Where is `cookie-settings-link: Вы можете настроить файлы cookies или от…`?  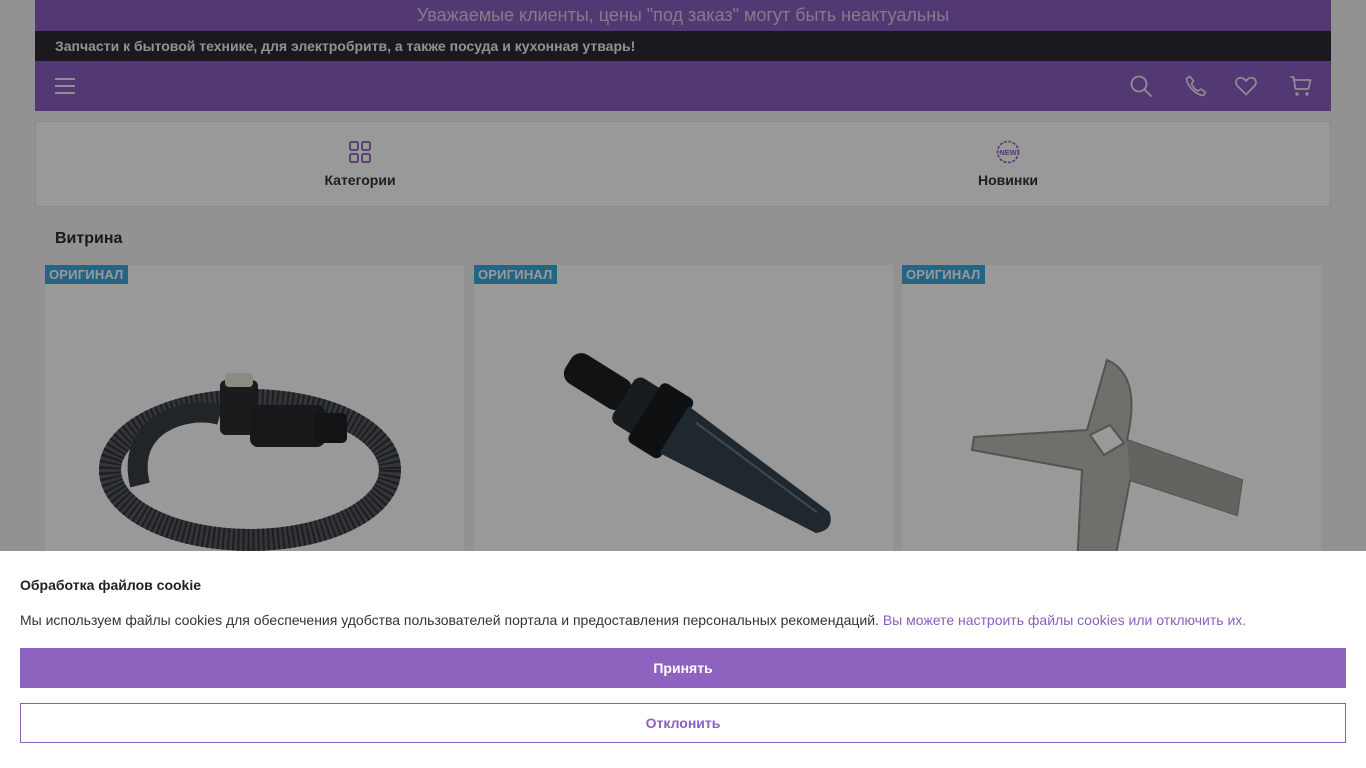
cookie-settings-link: Вы можете настроить файлы cookies или от… is located at coordinates (1064, 620).